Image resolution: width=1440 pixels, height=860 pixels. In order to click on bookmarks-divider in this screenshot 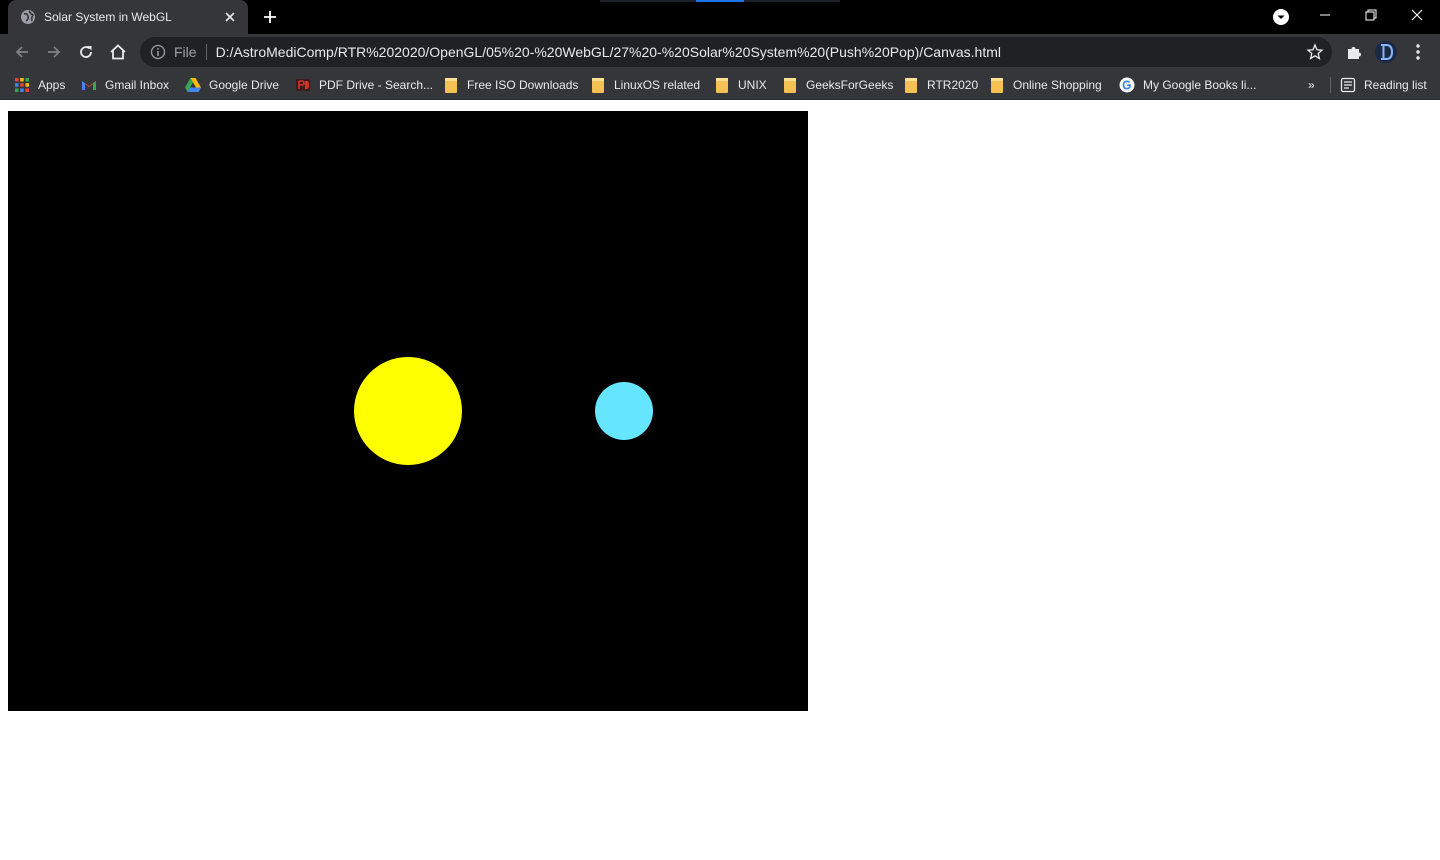, I will do `click(1330, 85)`.